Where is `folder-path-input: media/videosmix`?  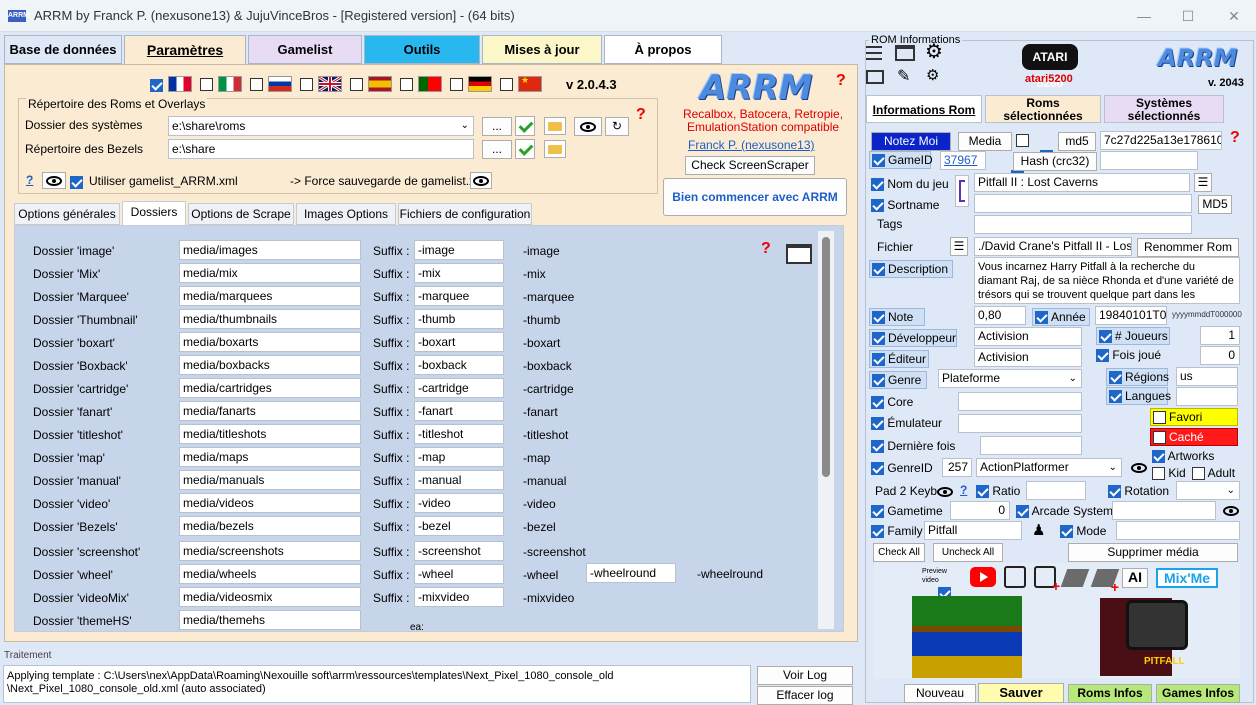
folder-path-input: media/videosmix is located at coordinates (270, 597).